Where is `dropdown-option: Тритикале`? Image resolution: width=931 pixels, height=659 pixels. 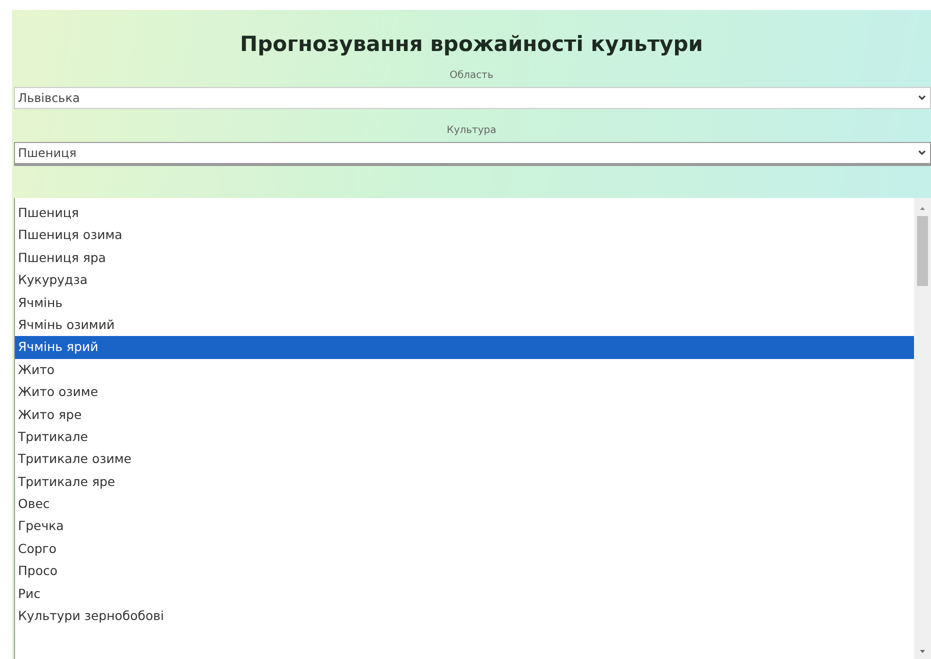 dropdown-option: Тритикале is located at coordinates (464, 437).